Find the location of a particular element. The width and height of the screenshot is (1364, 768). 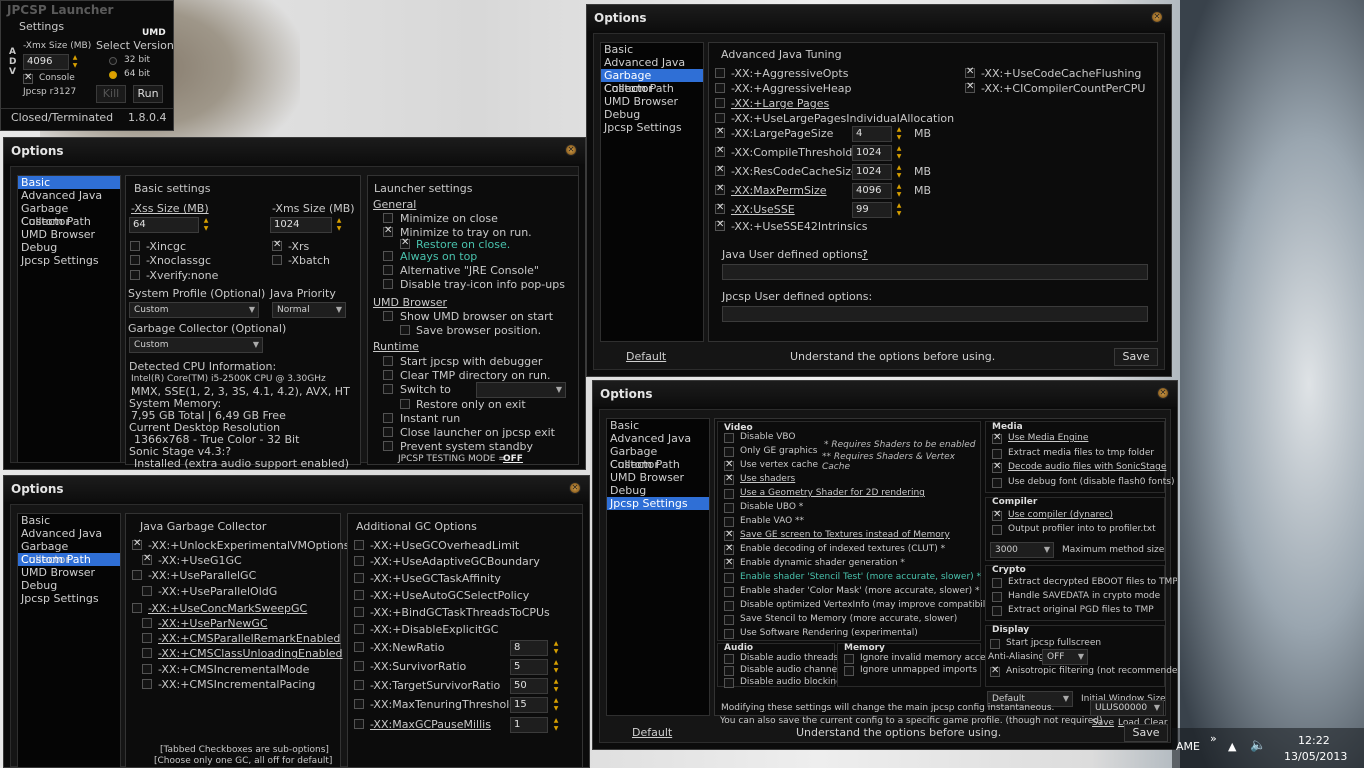

advjava-value-input-4: 99 is located at coordinates (872, 210).